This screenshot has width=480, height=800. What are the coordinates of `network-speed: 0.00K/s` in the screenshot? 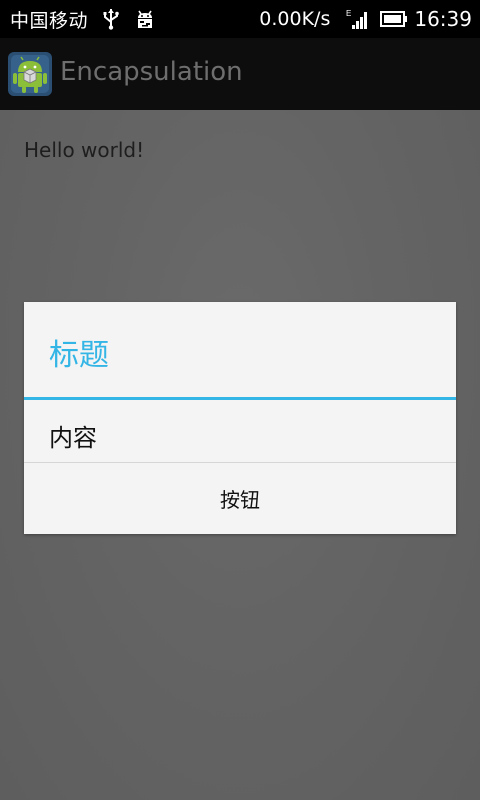 It's located at (295, 19).